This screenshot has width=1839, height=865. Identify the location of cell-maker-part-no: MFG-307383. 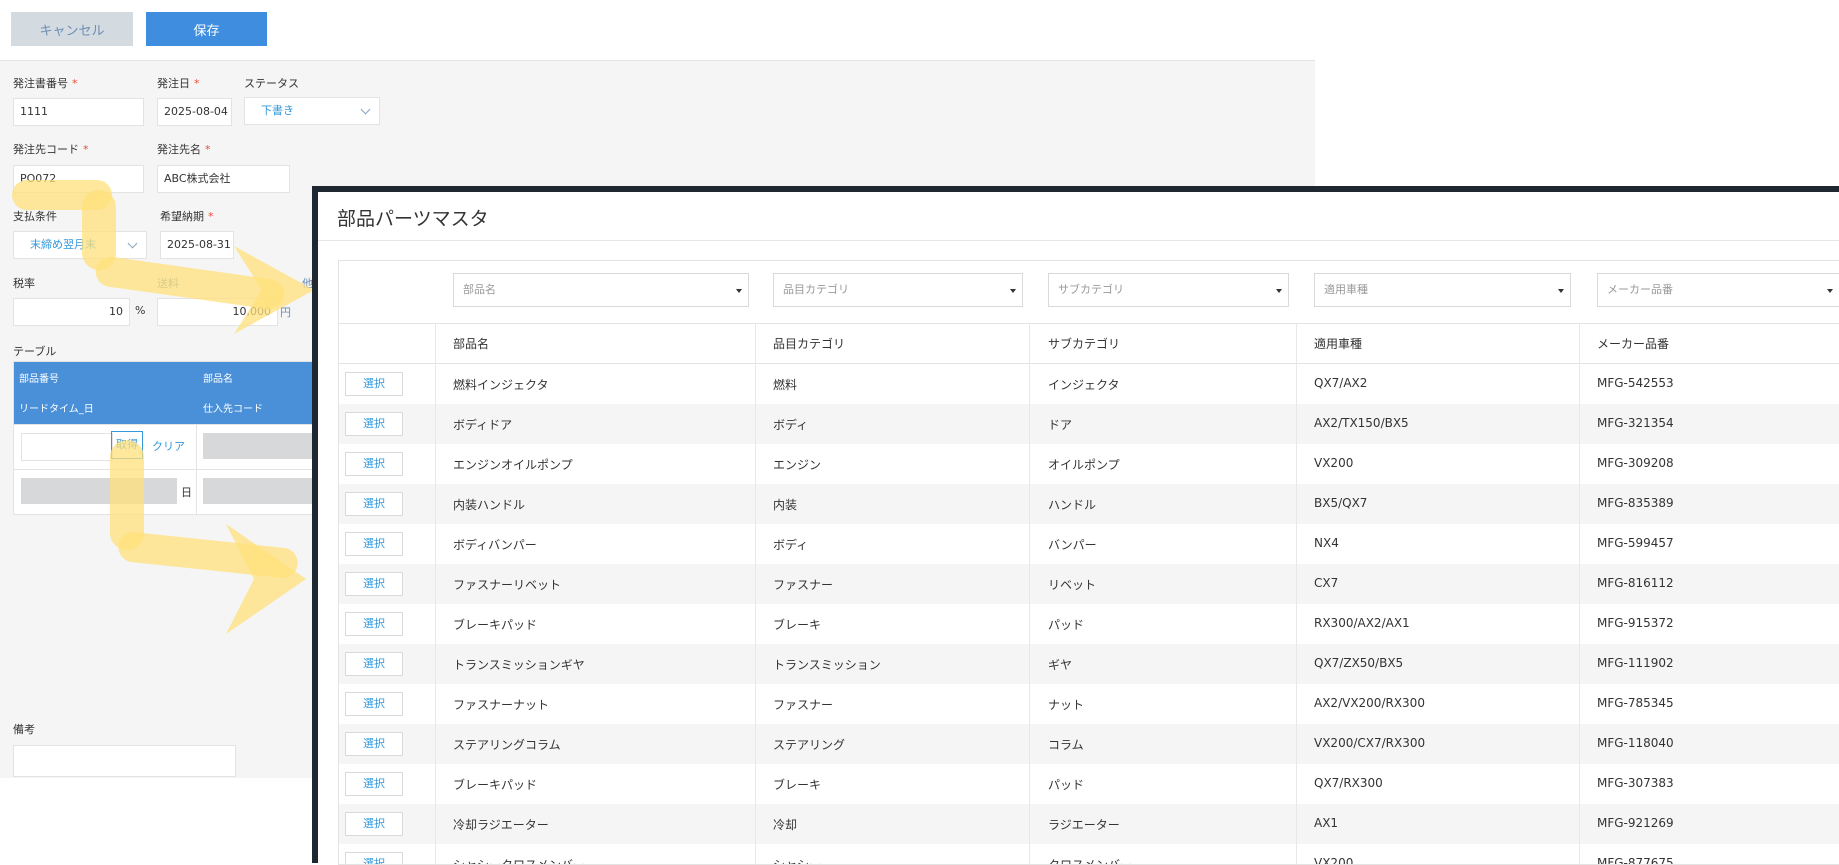
(1635, 783).